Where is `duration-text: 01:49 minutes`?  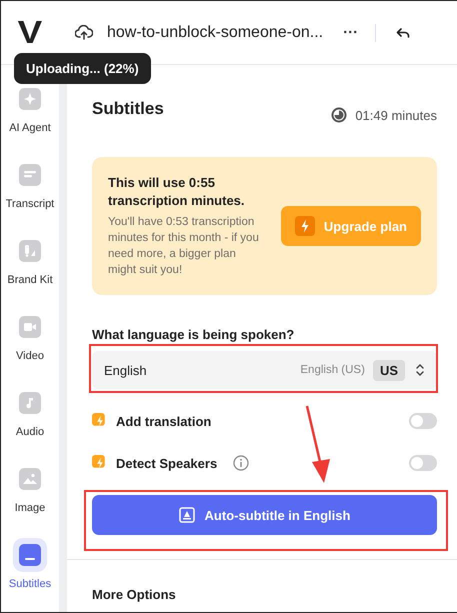 duration-text: 01:49 minutes is located at coordinates (396, 115).